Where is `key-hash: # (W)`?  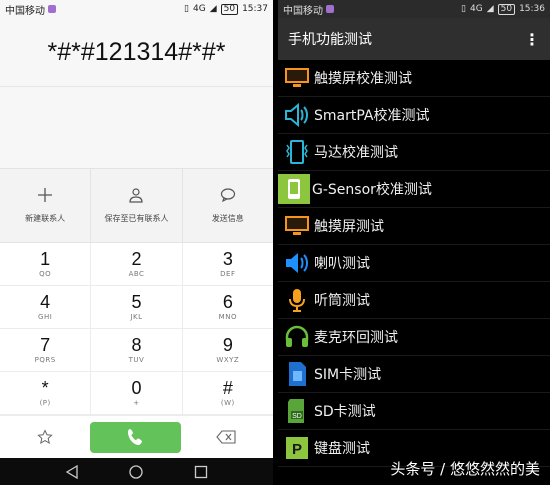 key-hash: # (W) is located at coordinates (228, 393).